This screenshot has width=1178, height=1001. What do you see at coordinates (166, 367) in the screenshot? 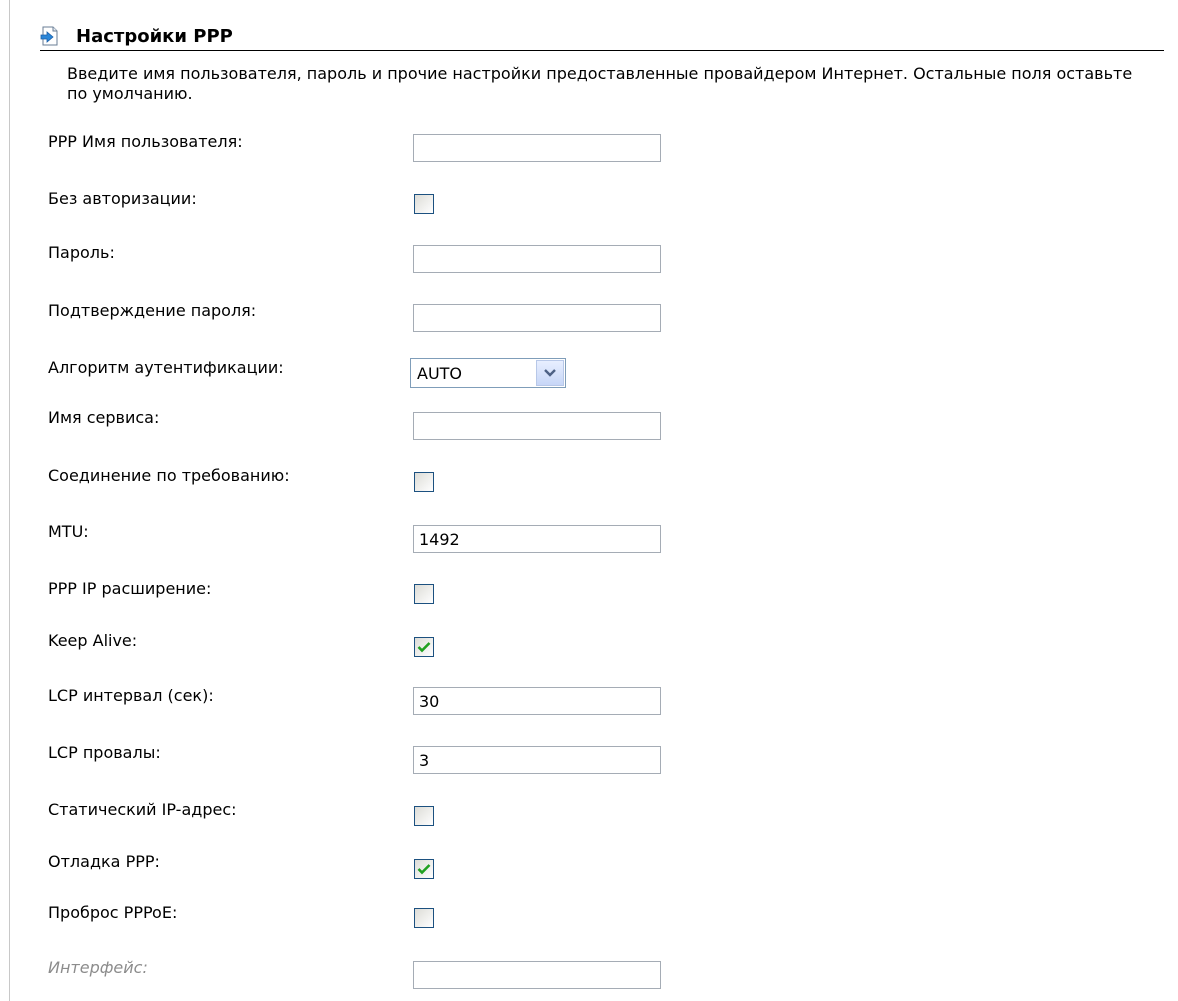
I see `auth-algorithm-label: Алгоритм аутентификации:` at bounding box center [166, 367].